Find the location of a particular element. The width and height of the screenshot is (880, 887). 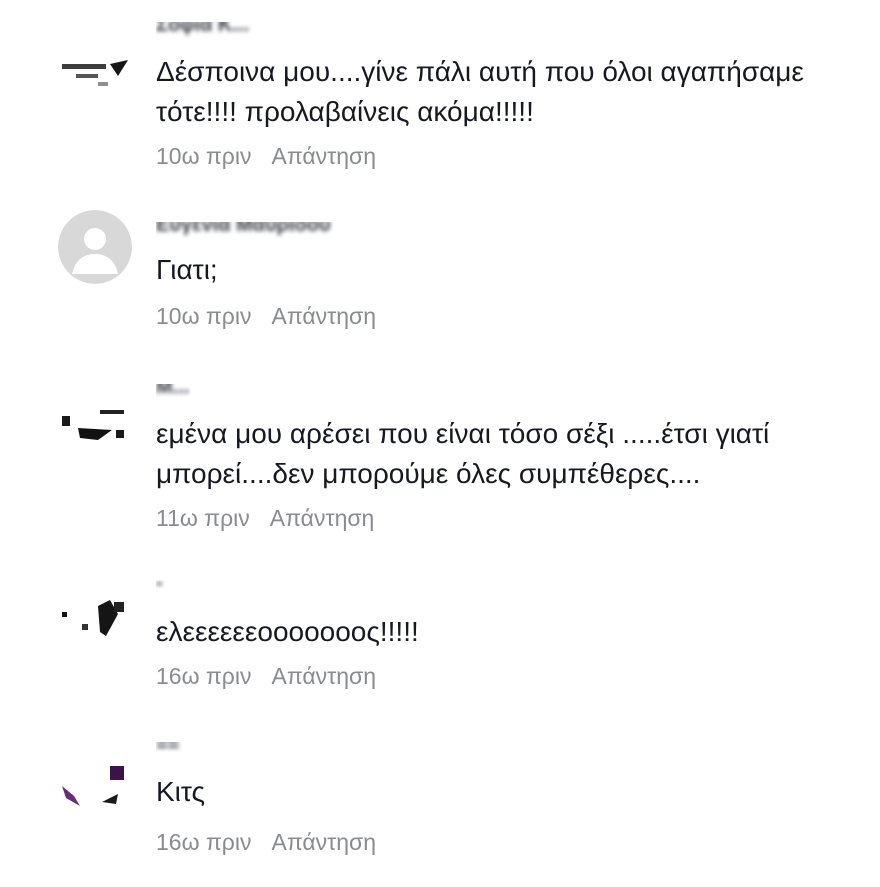

username-text: == is located at coordinates (168, 749).